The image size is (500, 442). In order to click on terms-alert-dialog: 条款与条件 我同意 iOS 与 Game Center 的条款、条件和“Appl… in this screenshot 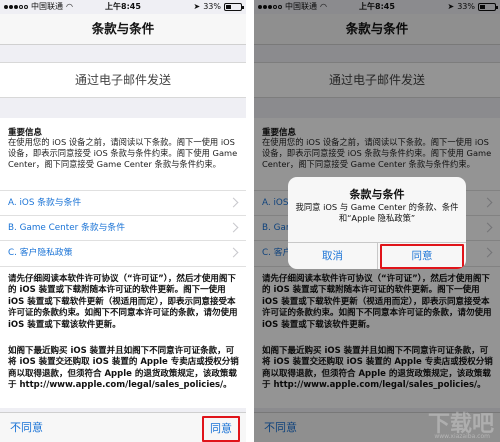, I will do `click(377, 223)`.